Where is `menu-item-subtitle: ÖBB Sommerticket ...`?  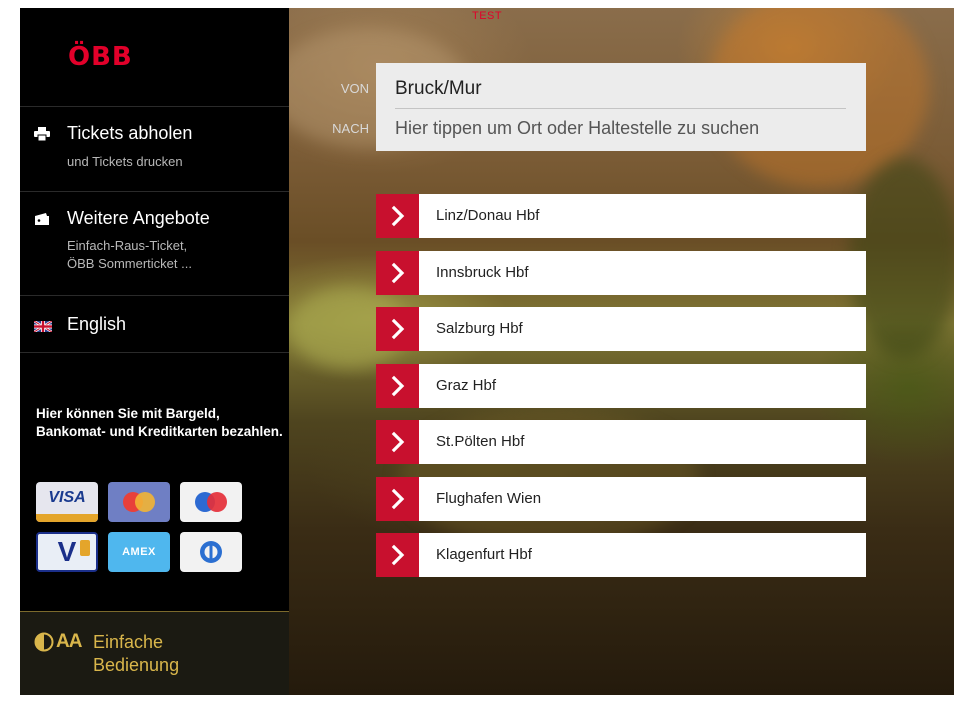 menu-item-subtitle: ÖBB Sommerticket ... is located at coordinates (129, 263).